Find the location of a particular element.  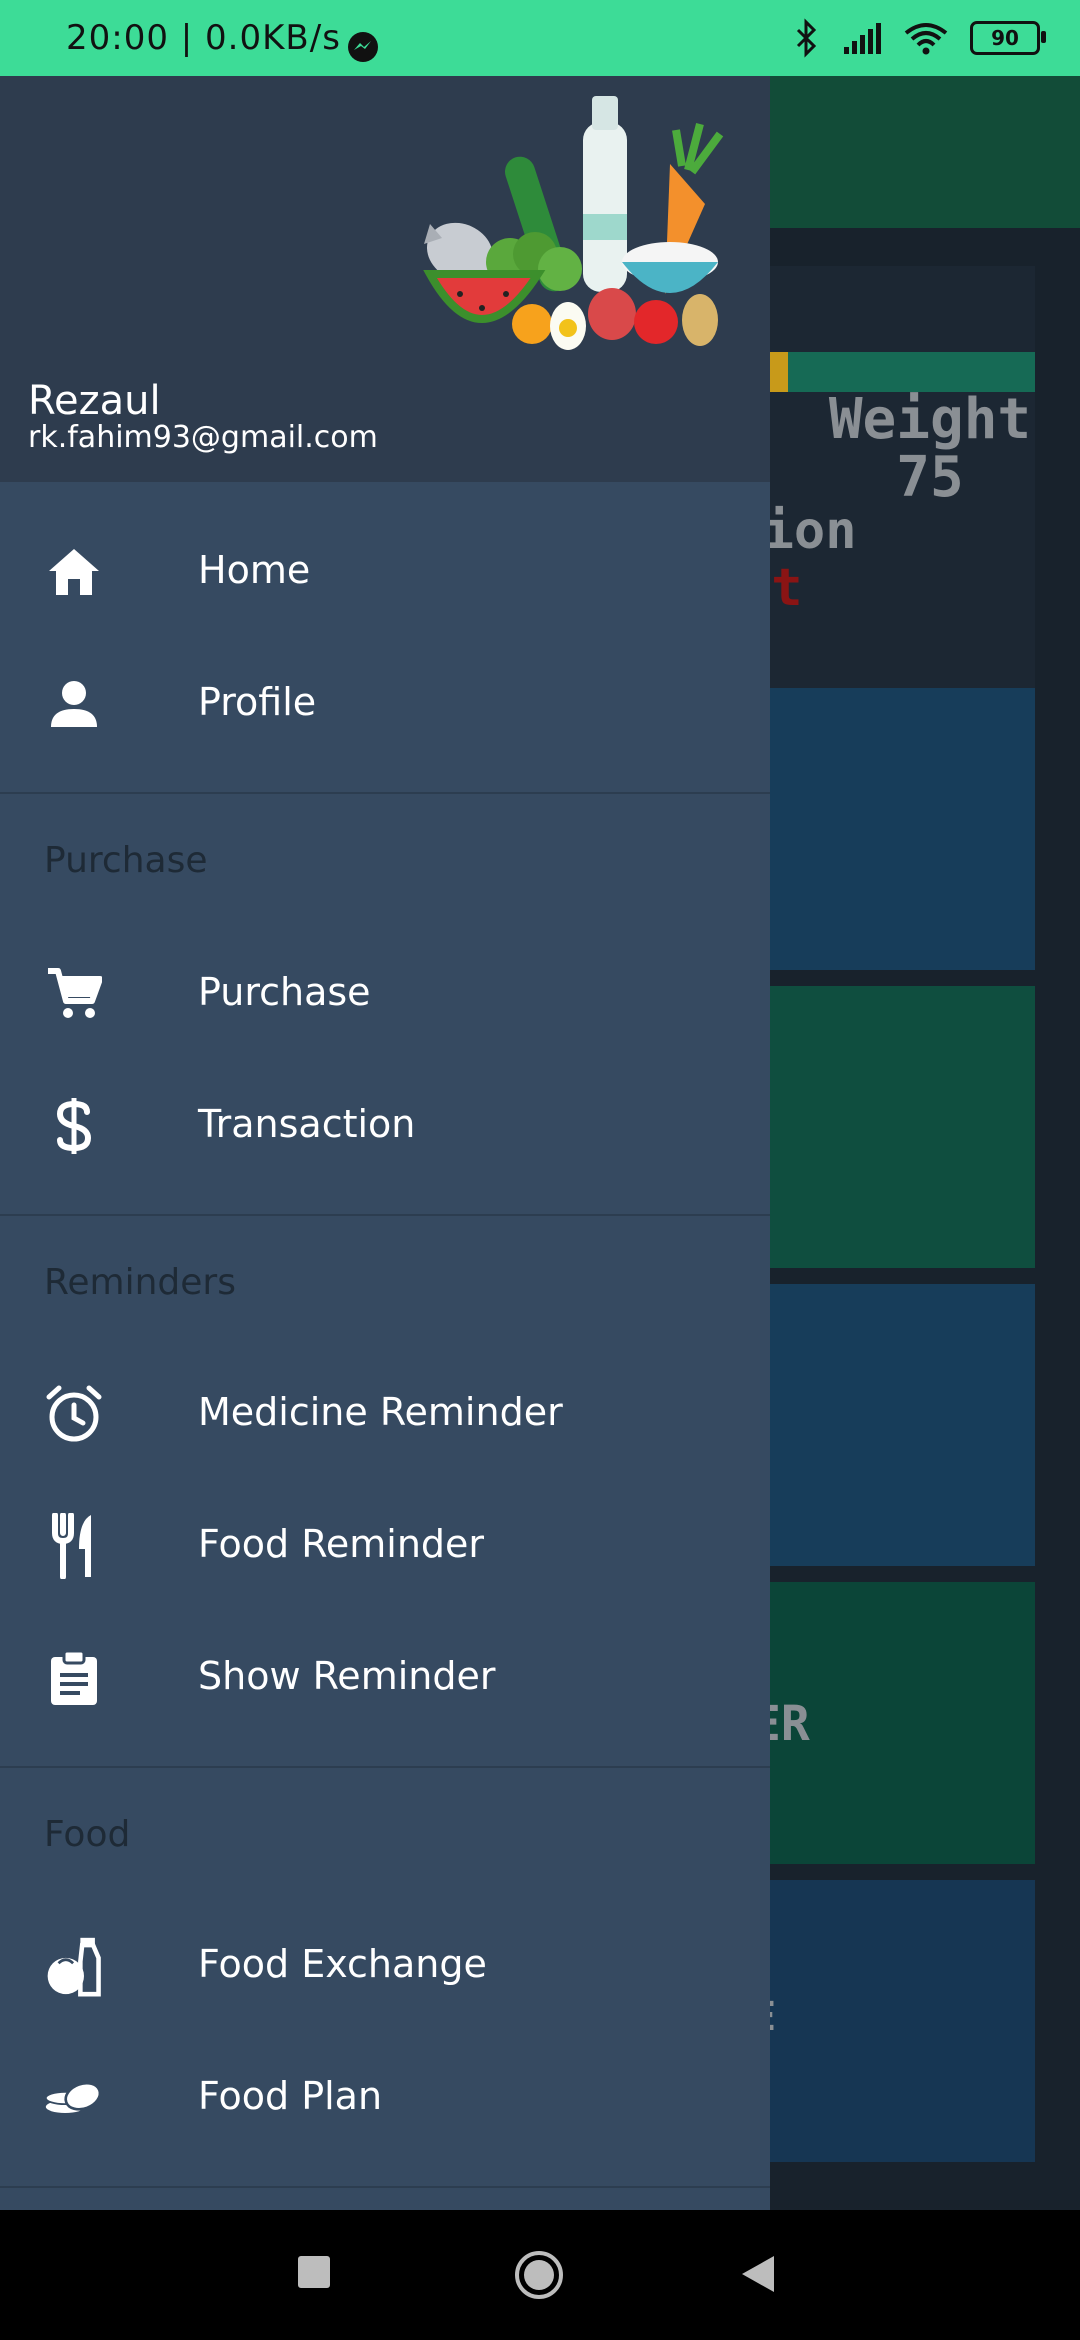

status-time: 20:00 | 0.0KB/s is located at coordinates (203, 38).